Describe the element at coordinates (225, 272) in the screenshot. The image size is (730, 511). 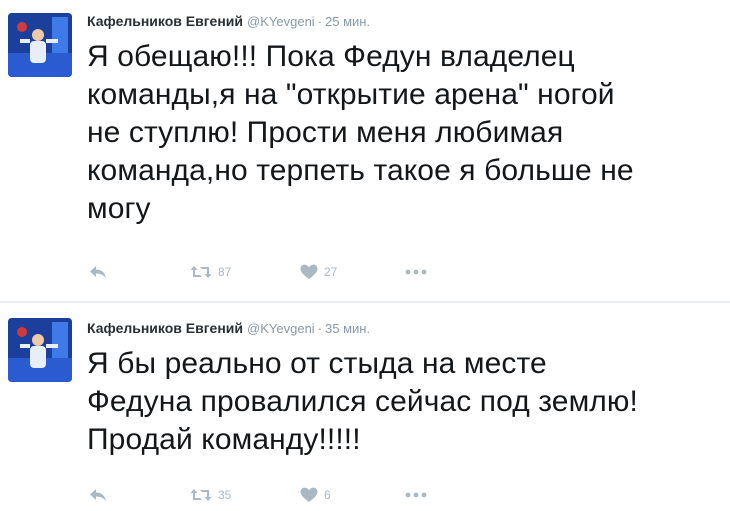
I see `retweet-count: 87` at that location.